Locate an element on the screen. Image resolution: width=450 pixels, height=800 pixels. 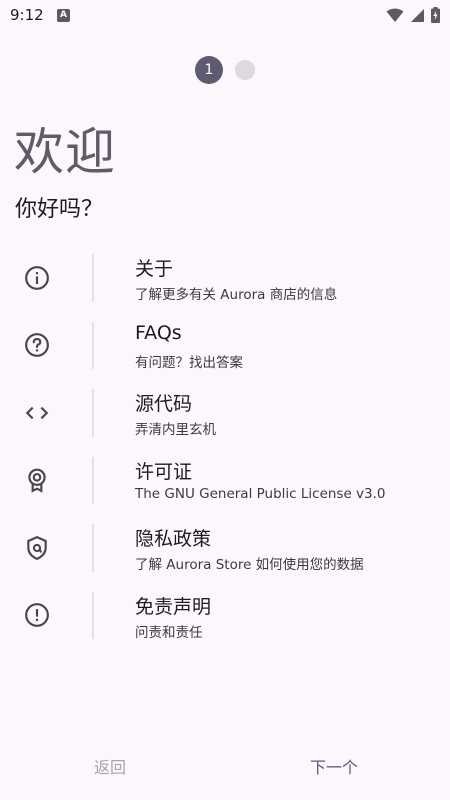
info-icon is located at coordinates (37, 278).